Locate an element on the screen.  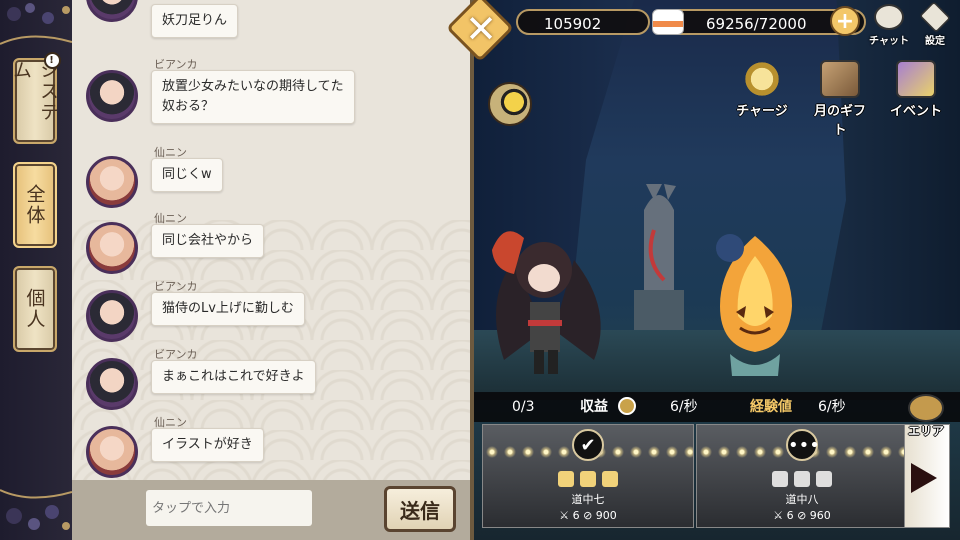
cleared-check-icon: ✔ is located at coordinates (588, 445).